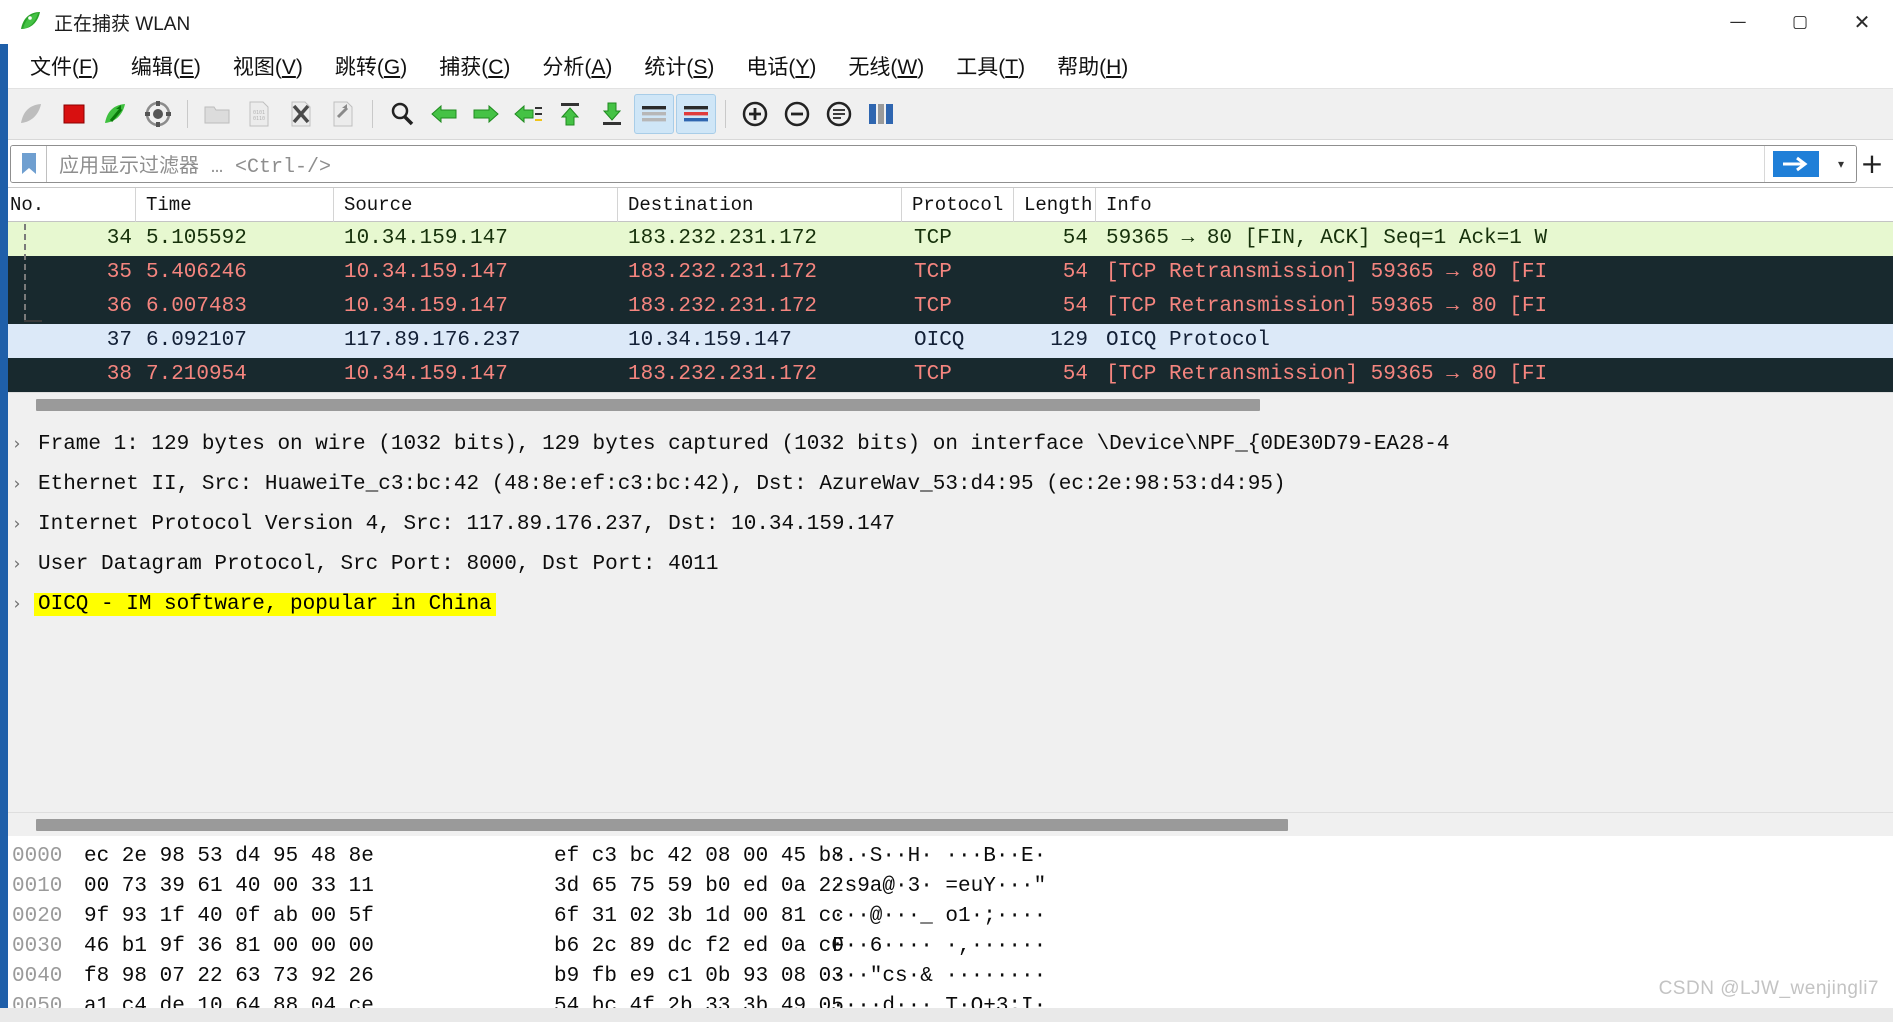  I want to click on open-file-icon, so click(217, 114).